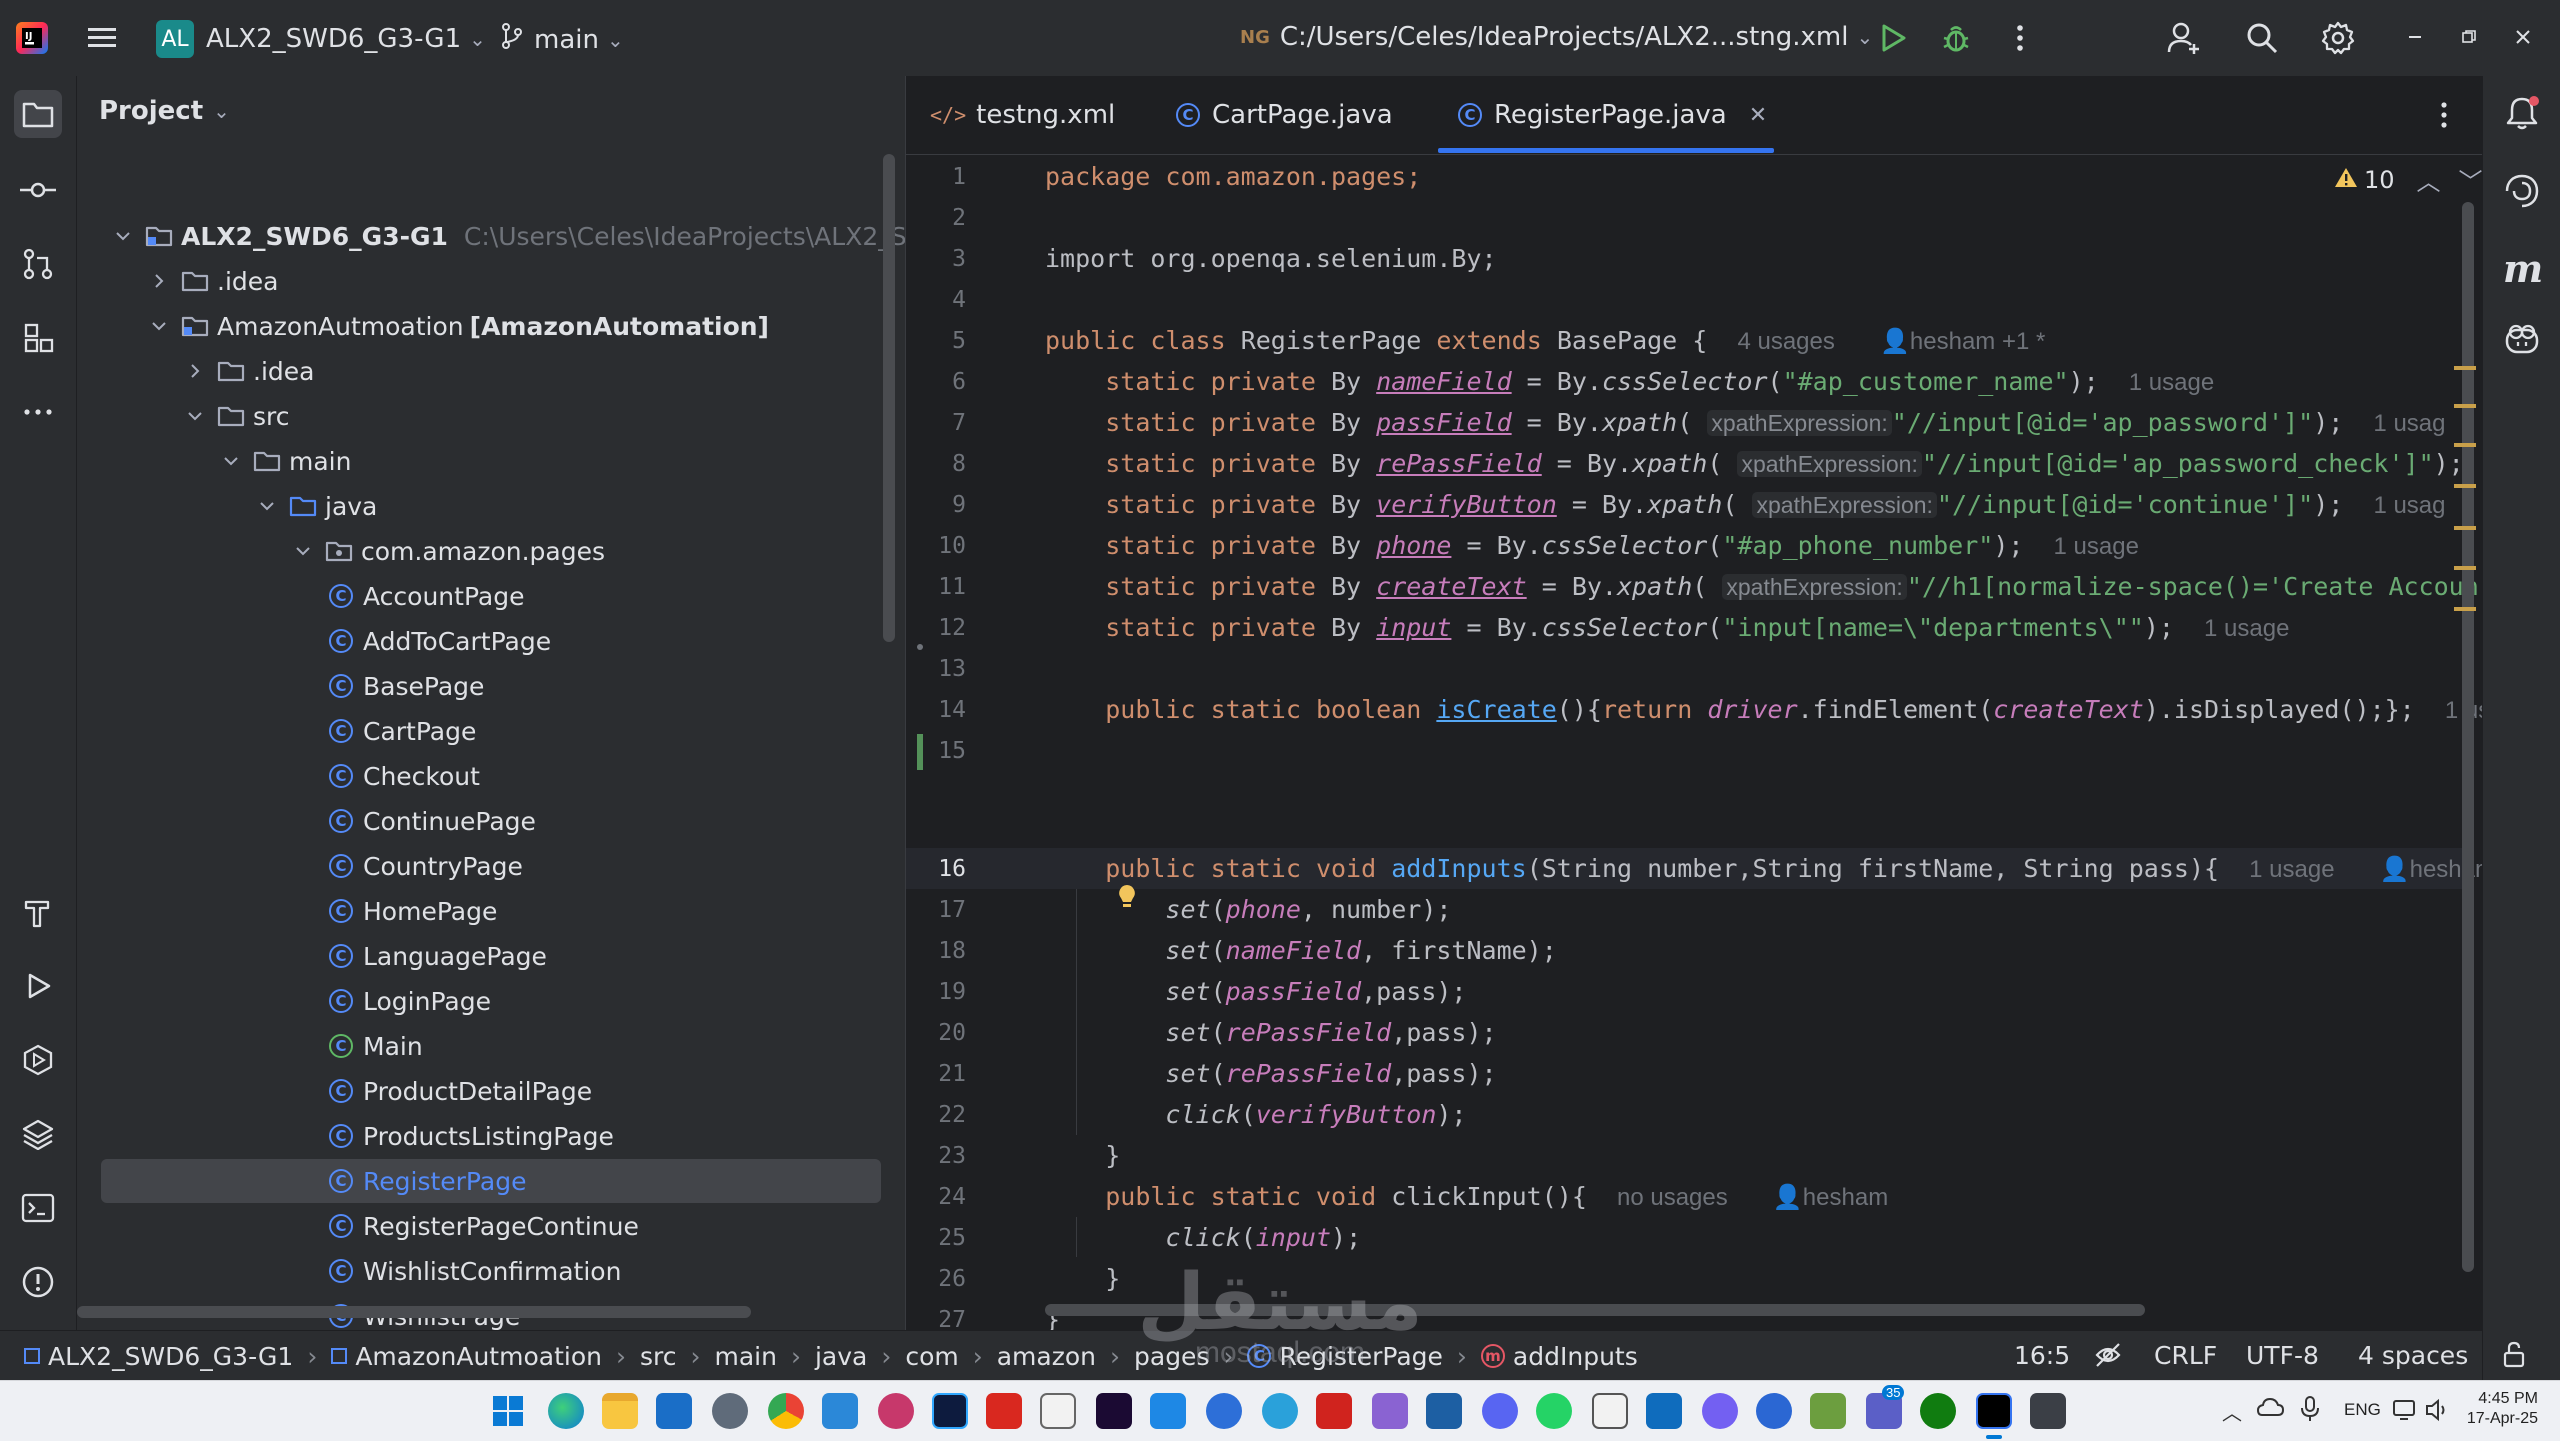 This screenshot has height=1441, width=2560. Describe the element at coordinates (730, 1411) in the screenshot. I see `settings-app-icon` at that location.